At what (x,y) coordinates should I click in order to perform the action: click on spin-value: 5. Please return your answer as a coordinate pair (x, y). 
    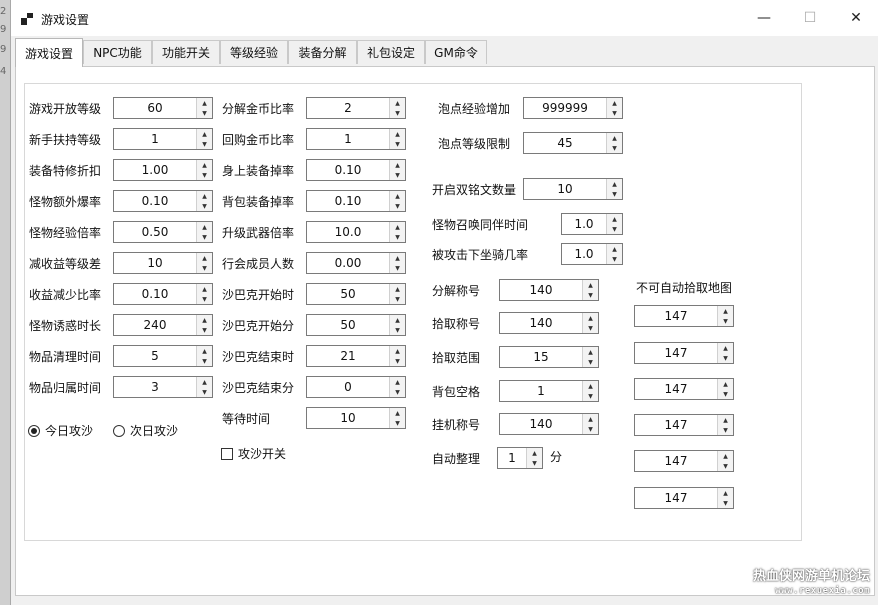
    Looking at the image, I should click on (155, 356).